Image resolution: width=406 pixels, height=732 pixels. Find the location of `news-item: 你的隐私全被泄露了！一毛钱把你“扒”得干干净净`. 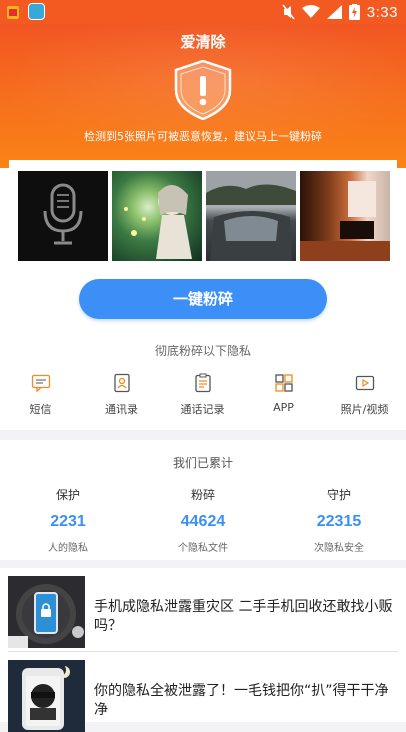

news-item: 你的隐私全被泄露了！一毛钱把你“扒”得干干净净 is located at coordinates (203, 696).